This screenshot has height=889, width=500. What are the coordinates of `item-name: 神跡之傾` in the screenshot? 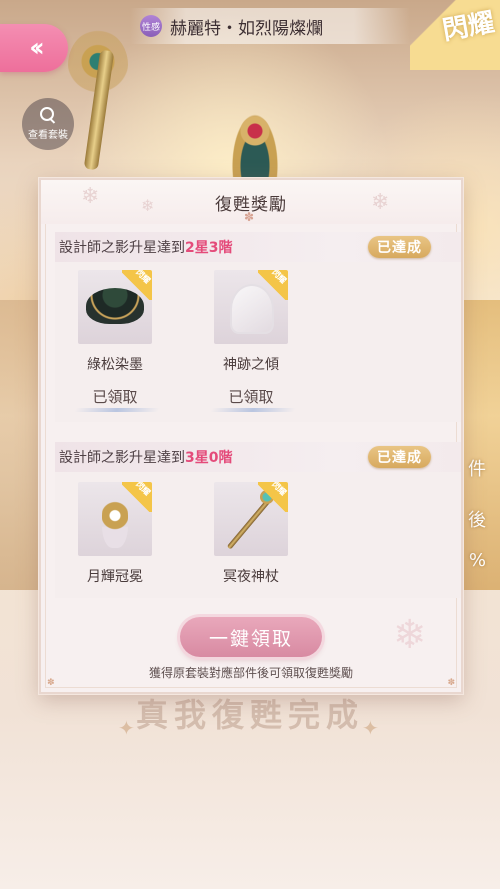 It's located at (251, 365).